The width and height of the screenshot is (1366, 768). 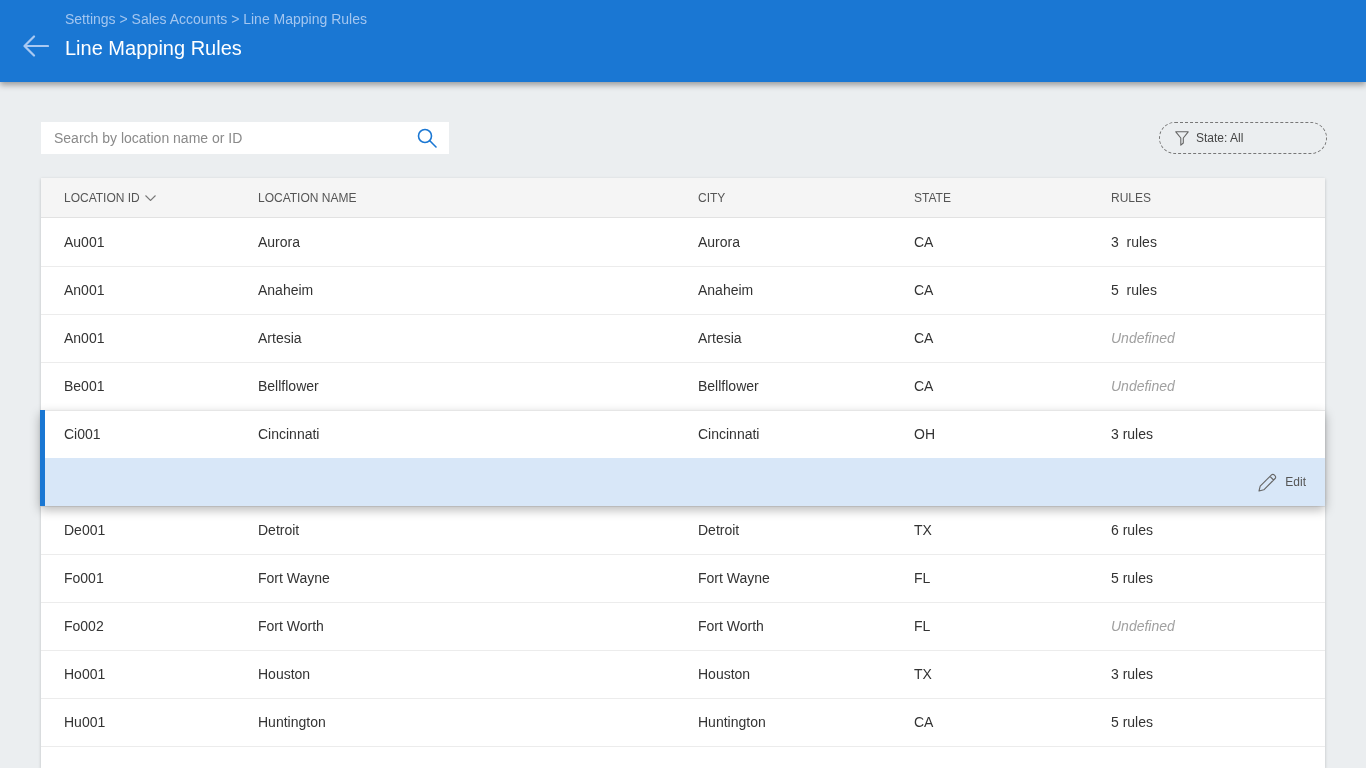 I want to click on page-title: Line Mapping Rules, so click(x=154, y=48).